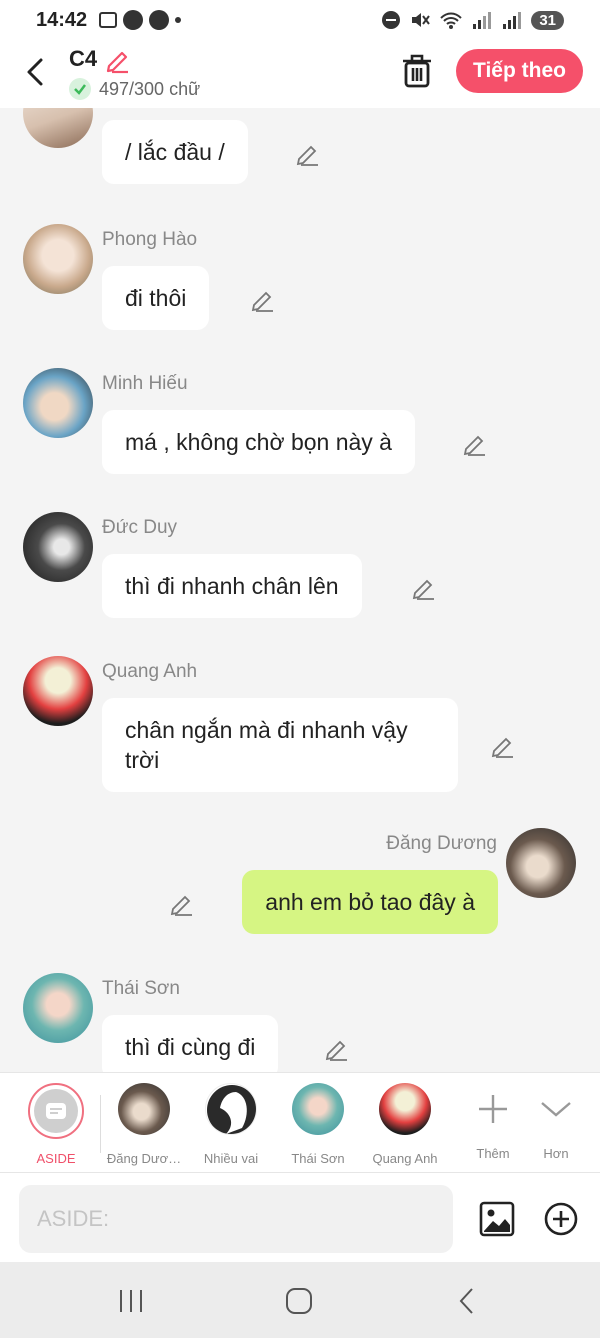  Describe the element at coordinates (80, 89) in the screenshot. I see `check-icon` at that location.